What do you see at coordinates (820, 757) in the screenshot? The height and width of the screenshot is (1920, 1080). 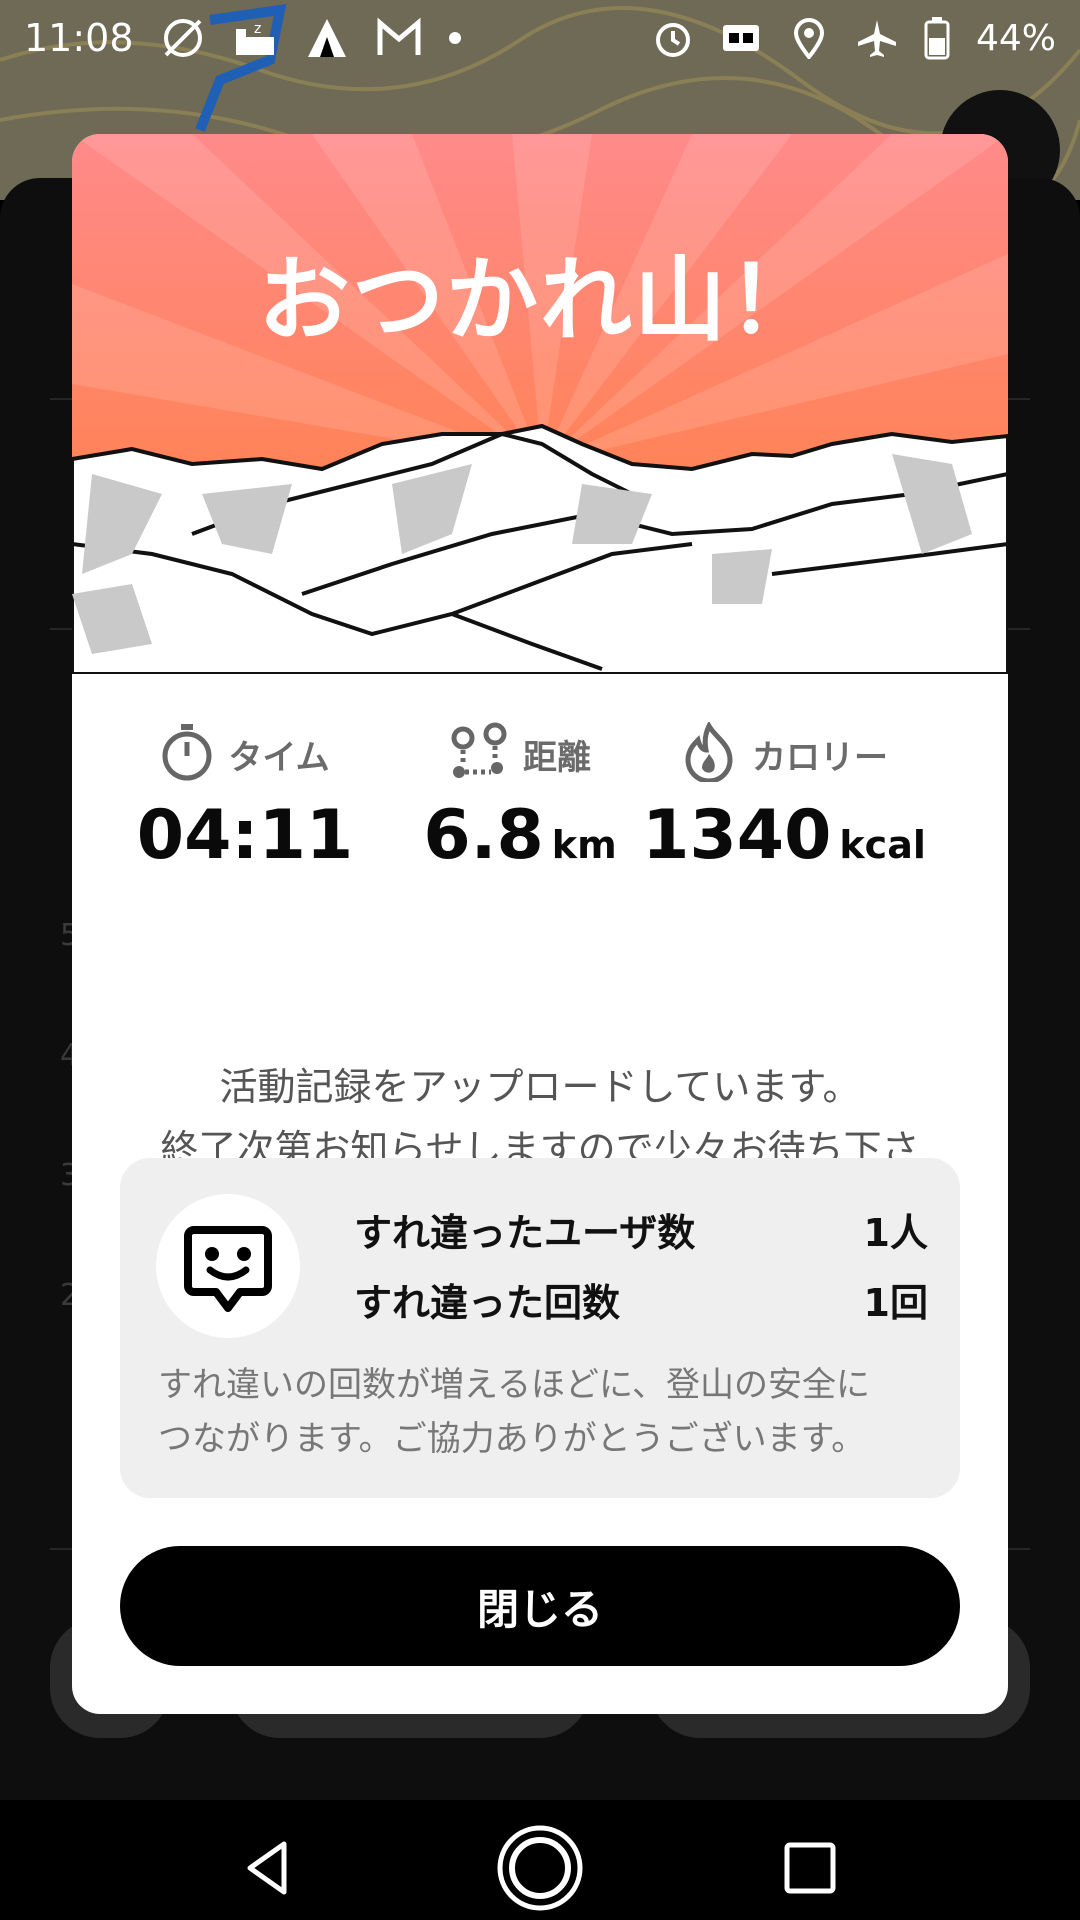 I see `stat-calories-label: カロリー` at bounding box center [820, 757].